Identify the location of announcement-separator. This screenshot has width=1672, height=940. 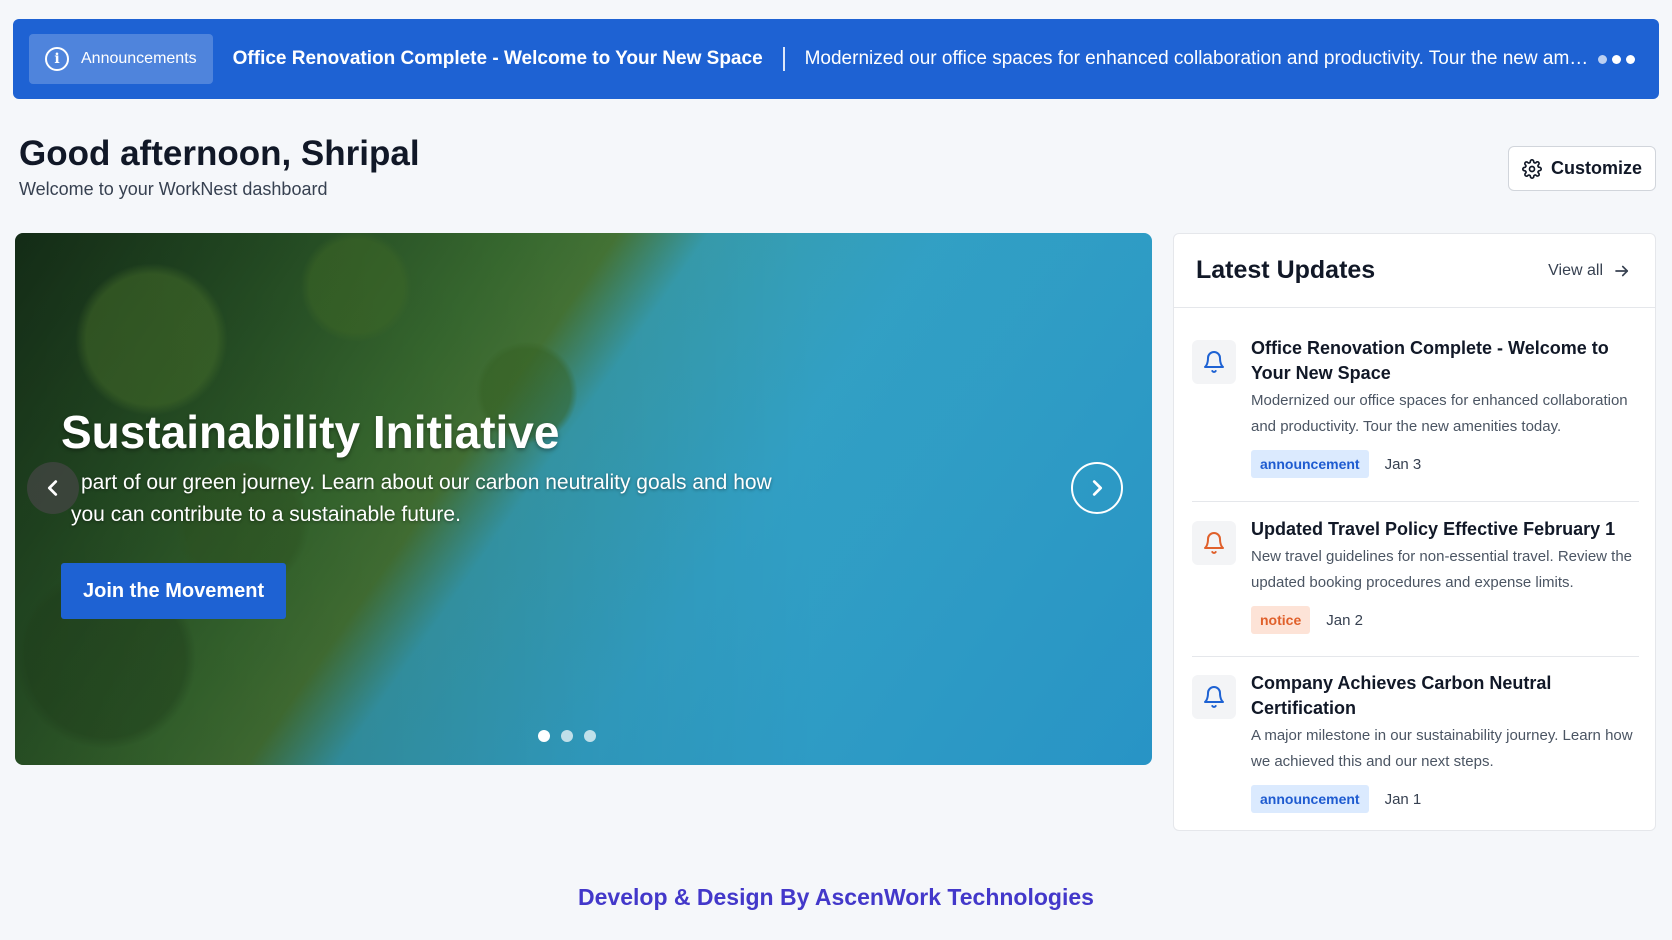
(783, 59).